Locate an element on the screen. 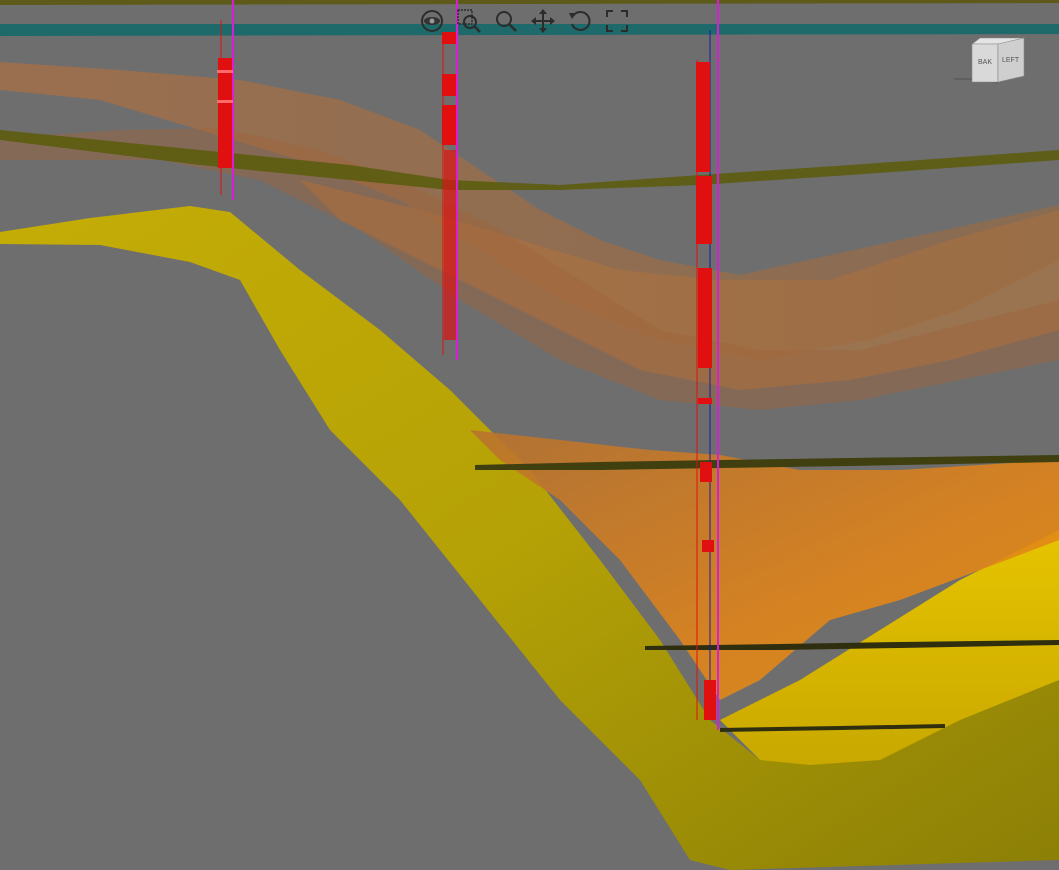 This screenshot has height=870, width=1059. expand-arrows-icon is located at coordinates (616, 21).